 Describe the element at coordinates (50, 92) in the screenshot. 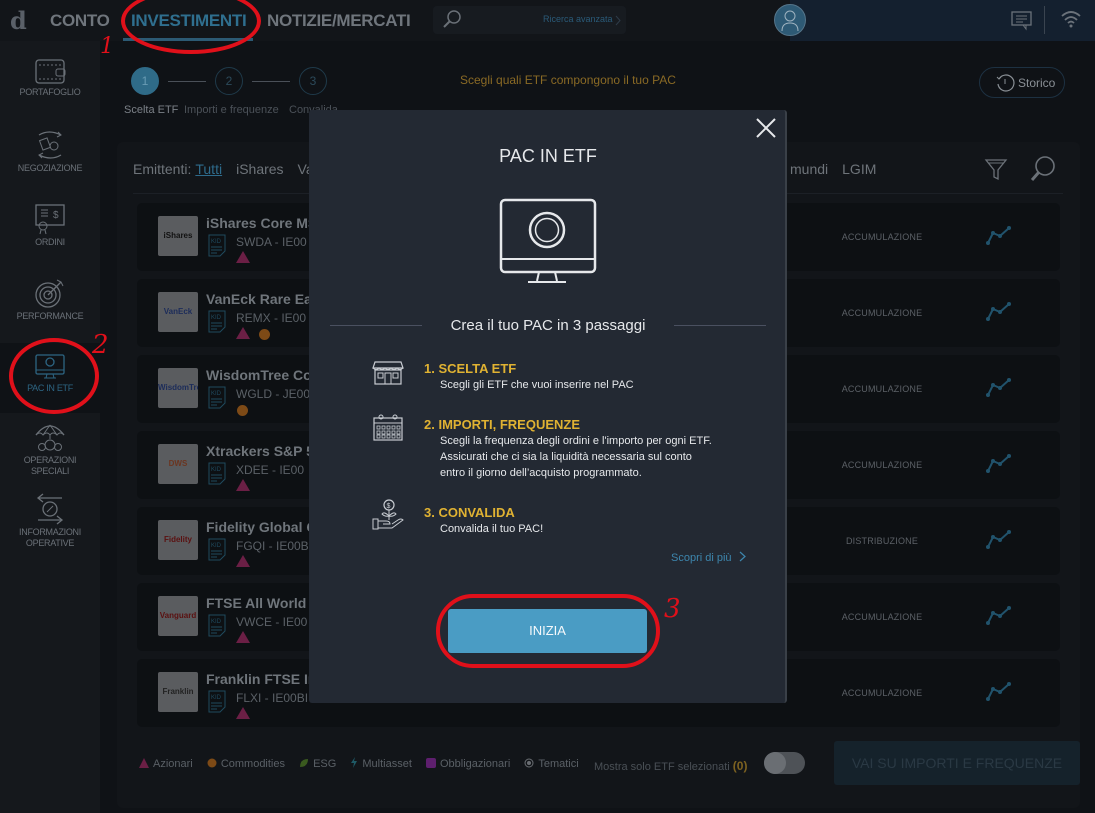

I see `sidebar-label: PORTAFOGLIO` at that location.